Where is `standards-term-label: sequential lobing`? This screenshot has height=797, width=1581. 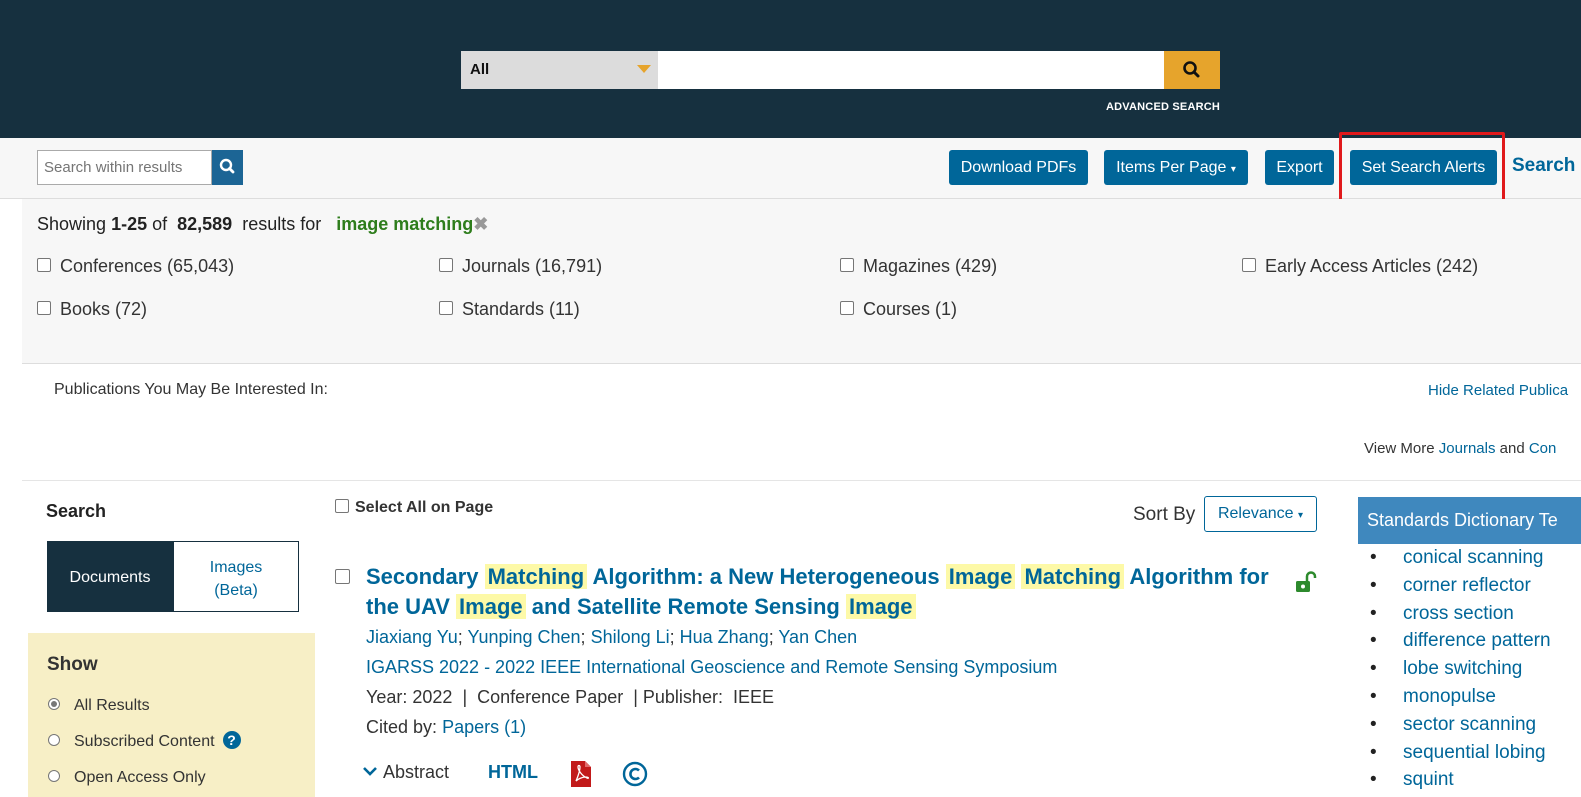 standards-term-label: sequential lobing is located at coordinates (1474, 752).